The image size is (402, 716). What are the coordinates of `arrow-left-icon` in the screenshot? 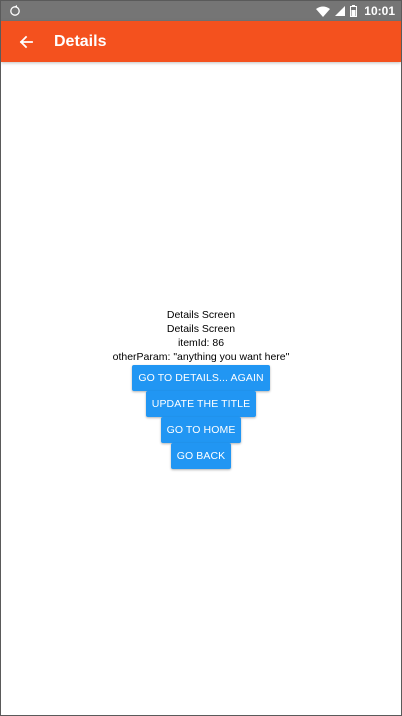 It's located at (26, 41).